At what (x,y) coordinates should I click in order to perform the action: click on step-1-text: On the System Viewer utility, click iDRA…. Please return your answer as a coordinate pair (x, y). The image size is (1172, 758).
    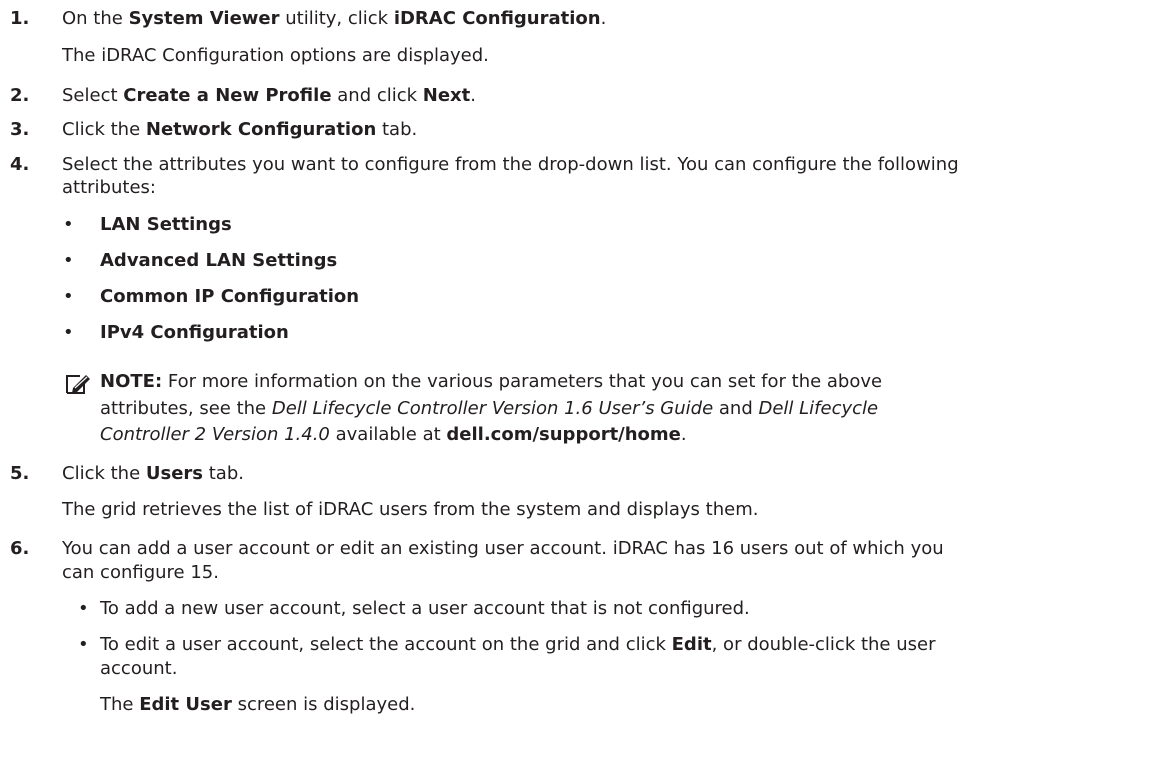
    Looking at the image, I should click on (334, 18).